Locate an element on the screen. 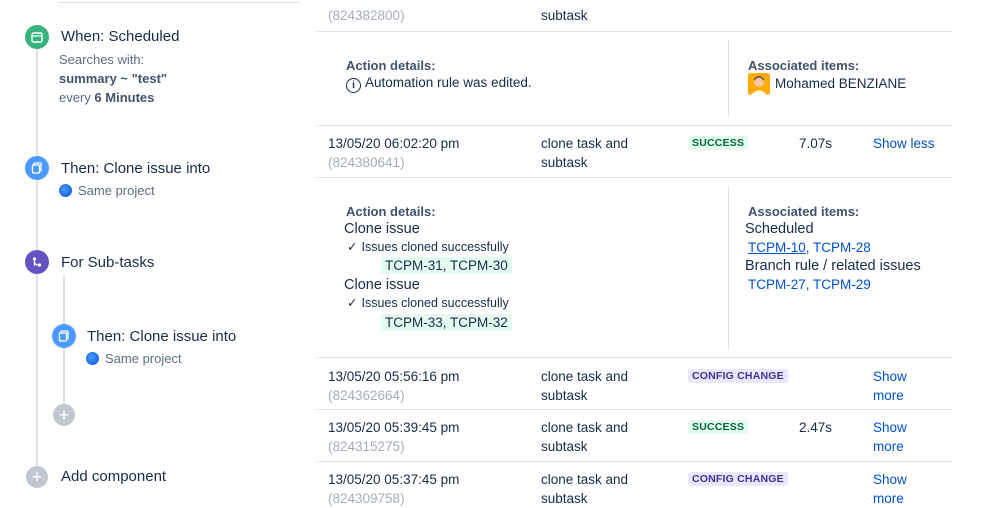  issue-link: TCPM-10 is located at coordinates (777, 247).